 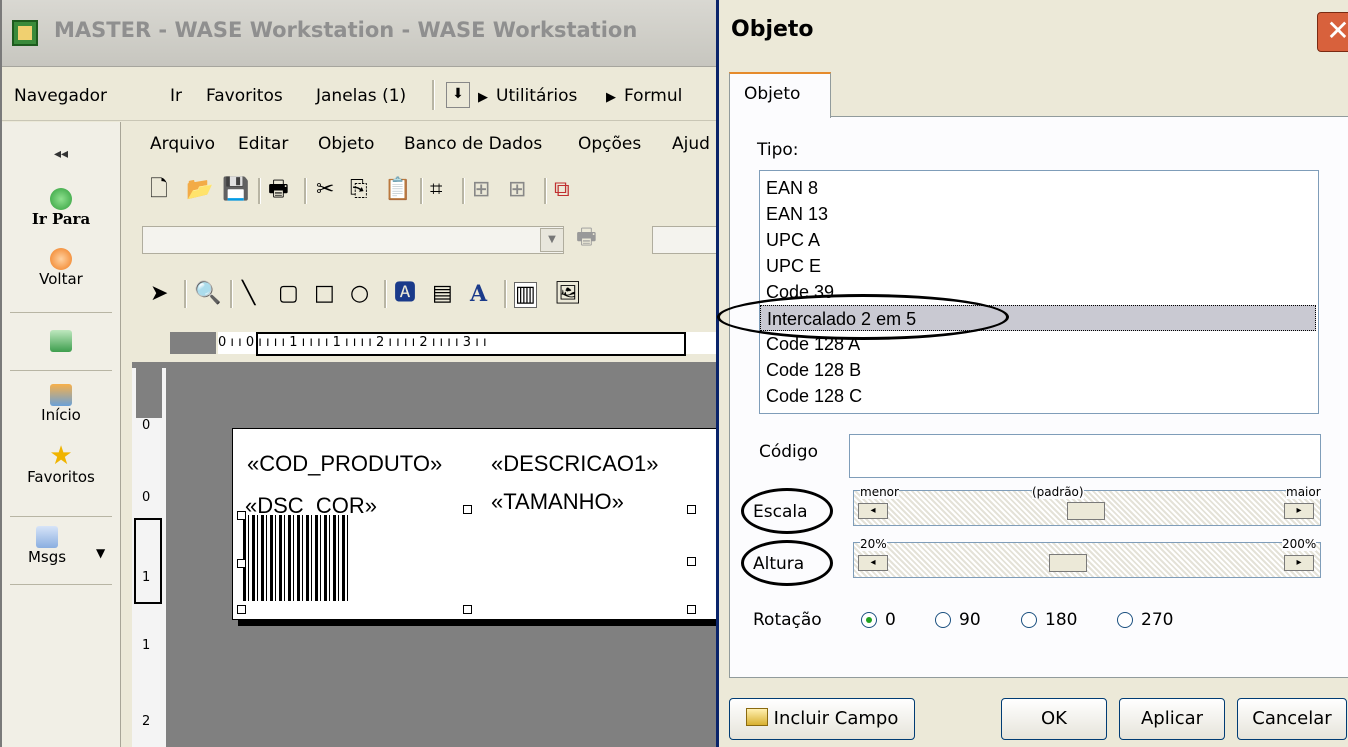 I want to click on menu-ir: Ir, so click(x=176, y=96).